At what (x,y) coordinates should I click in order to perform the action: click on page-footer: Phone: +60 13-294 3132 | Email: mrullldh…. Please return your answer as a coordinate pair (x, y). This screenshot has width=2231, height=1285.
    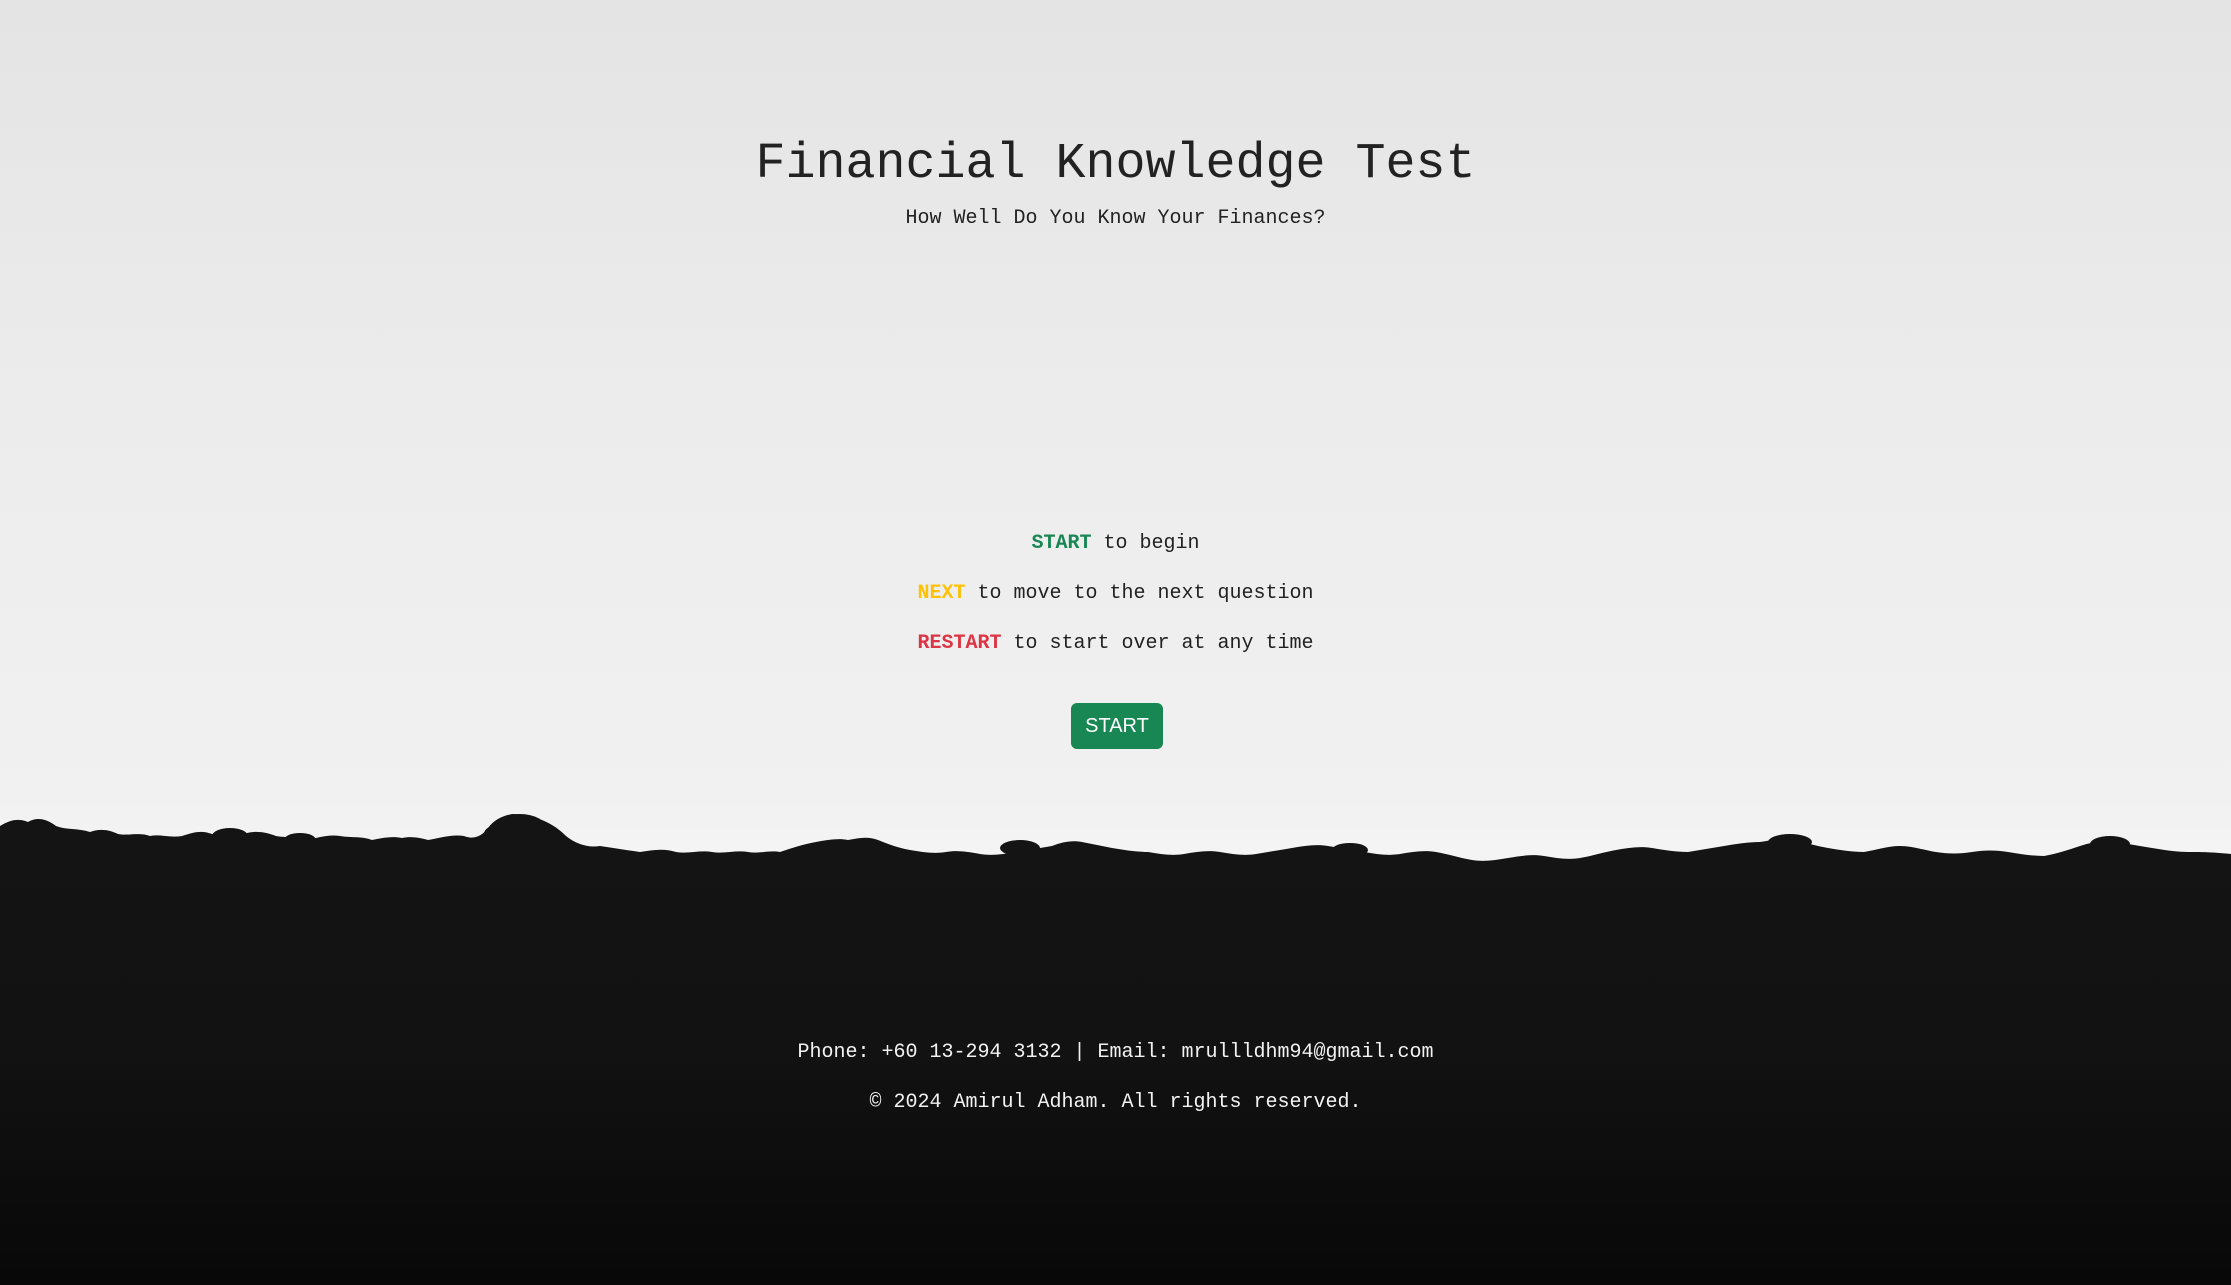
    Looking at the image, I should click on (1115, 1090).